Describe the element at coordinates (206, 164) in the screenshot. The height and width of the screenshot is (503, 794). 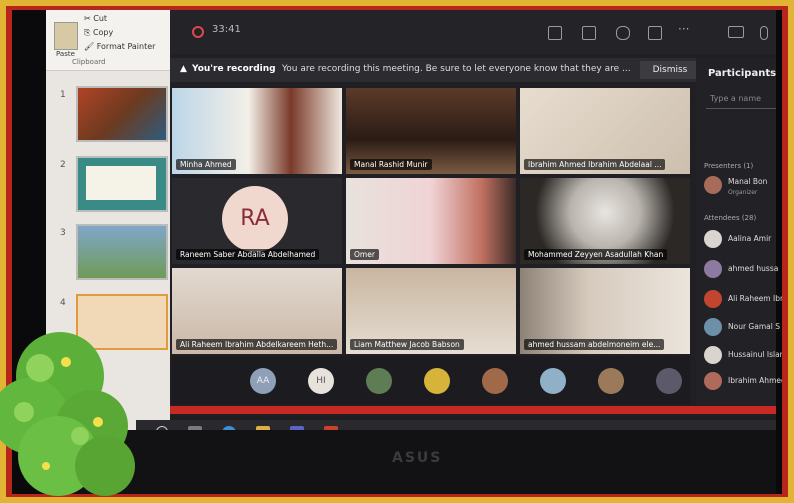
I see `participant-name: Minha Ahmed` at that location.